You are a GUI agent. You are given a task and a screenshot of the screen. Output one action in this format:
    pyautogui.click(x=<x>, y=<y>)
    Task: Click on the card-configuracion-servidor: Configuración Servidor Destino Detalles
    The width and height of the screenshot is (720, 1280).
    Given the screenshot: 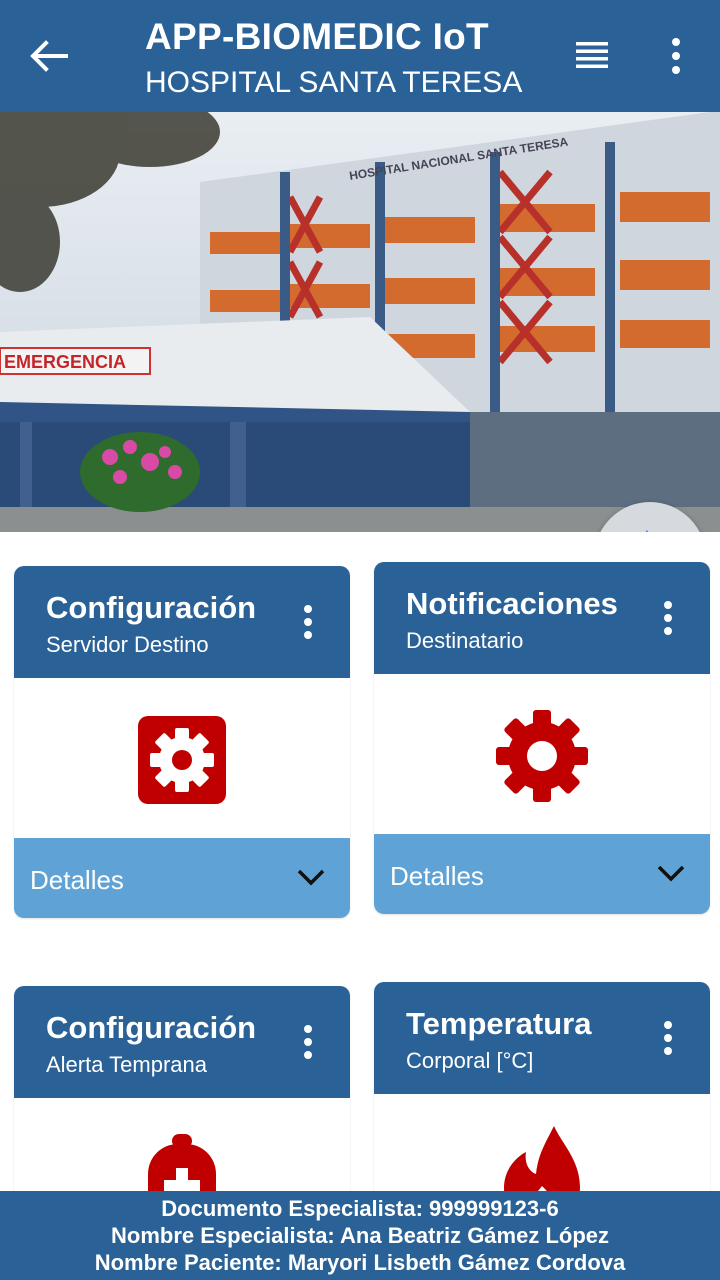 What is the action you would take?
    pyautogui.click(x=182, y=742)
    